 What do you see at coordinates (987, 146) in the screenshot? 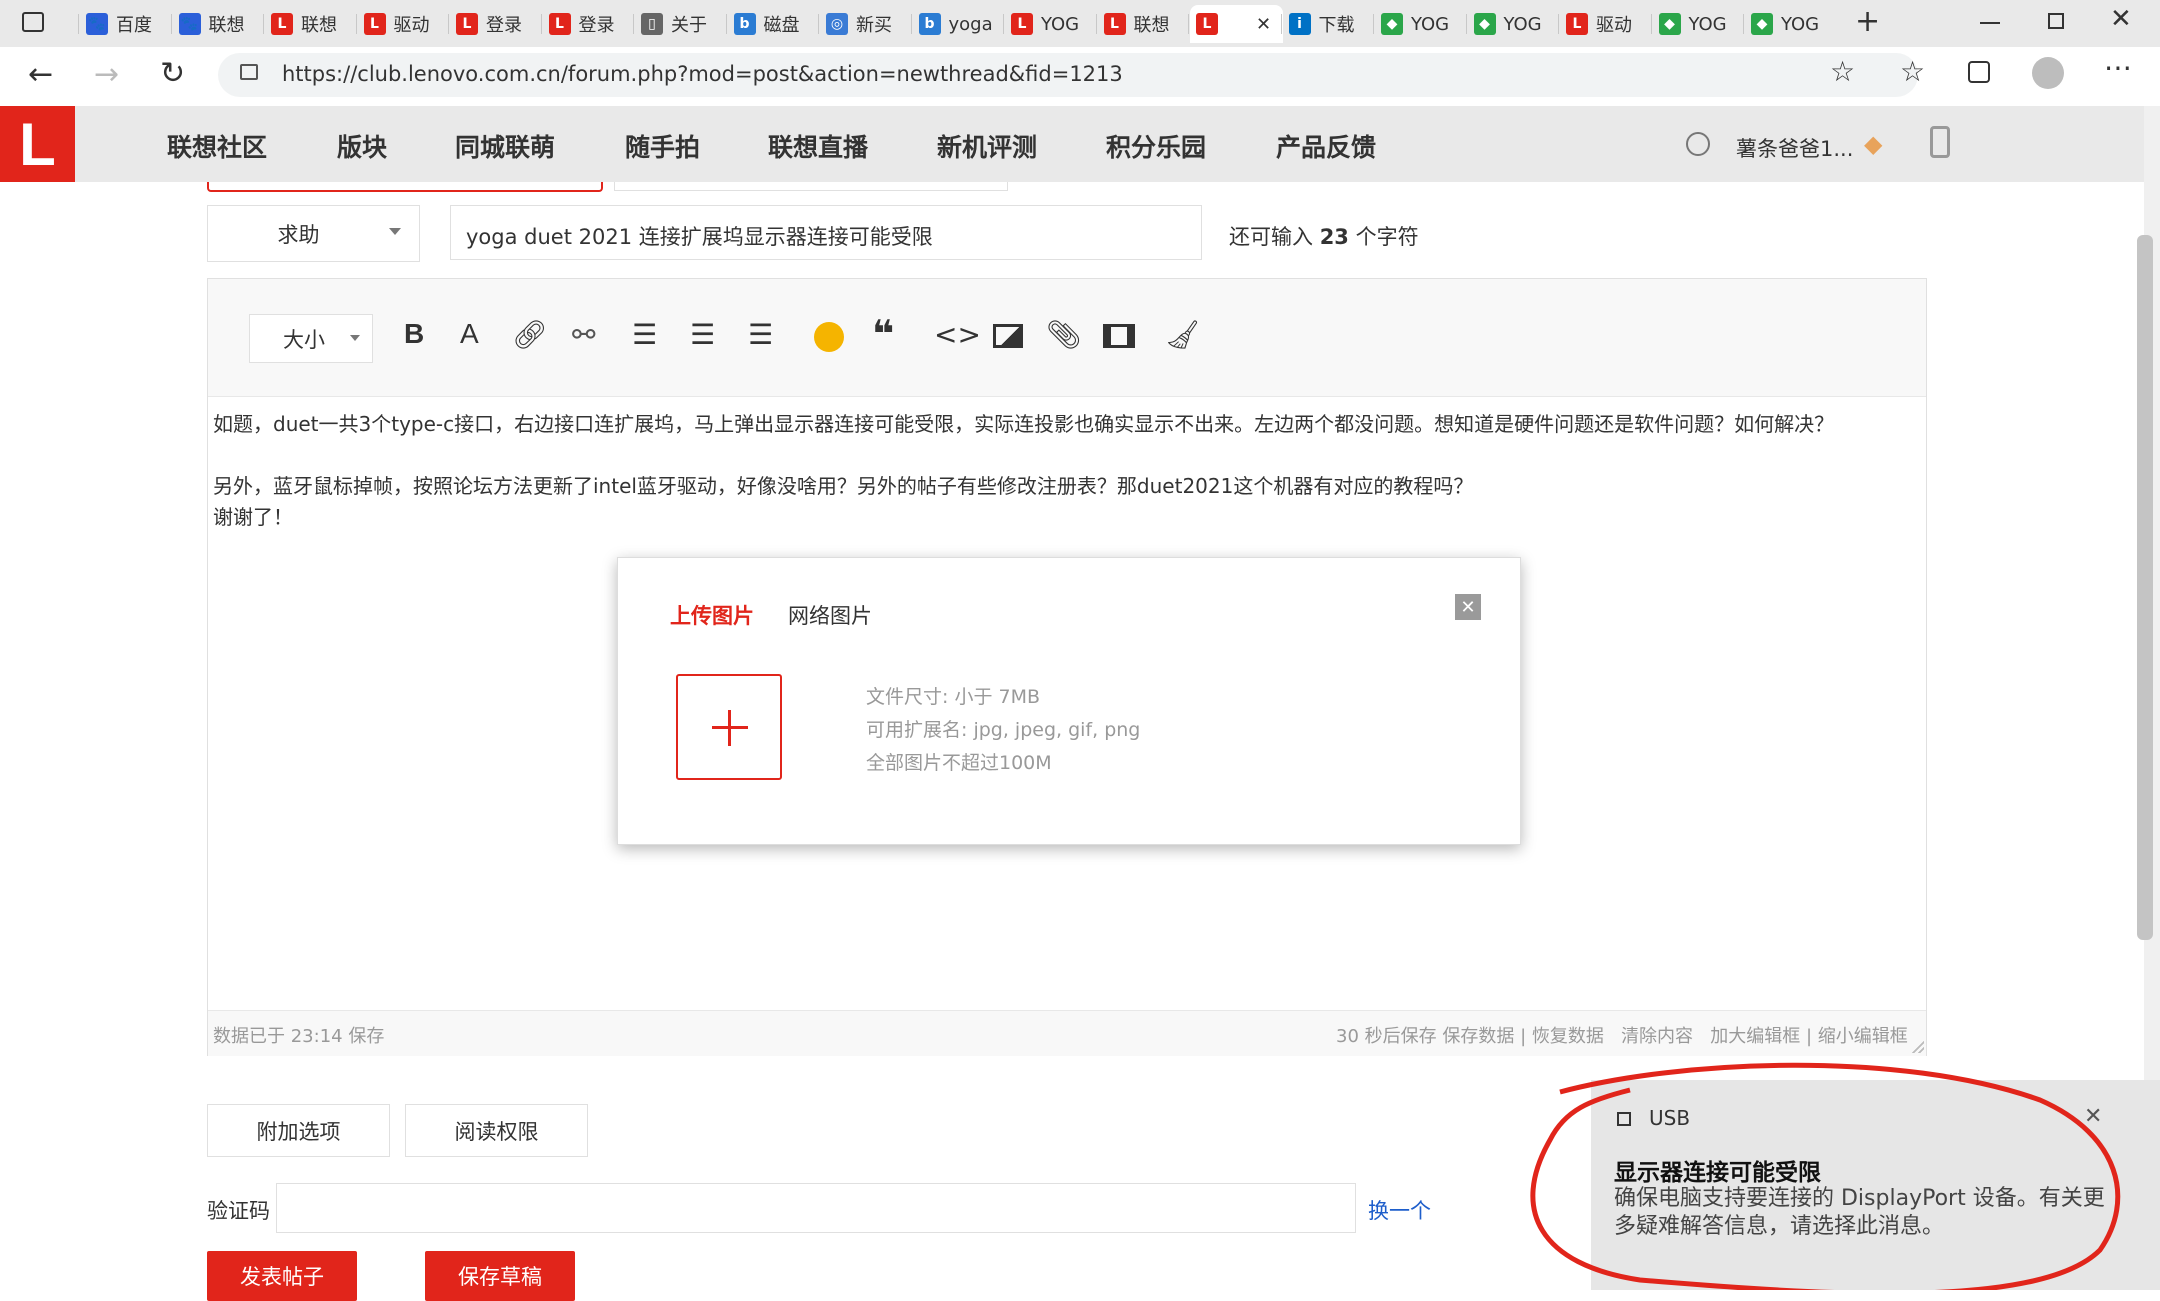
I see `nav-item-reviews: 新机评测` at bounding box center [987, 146].